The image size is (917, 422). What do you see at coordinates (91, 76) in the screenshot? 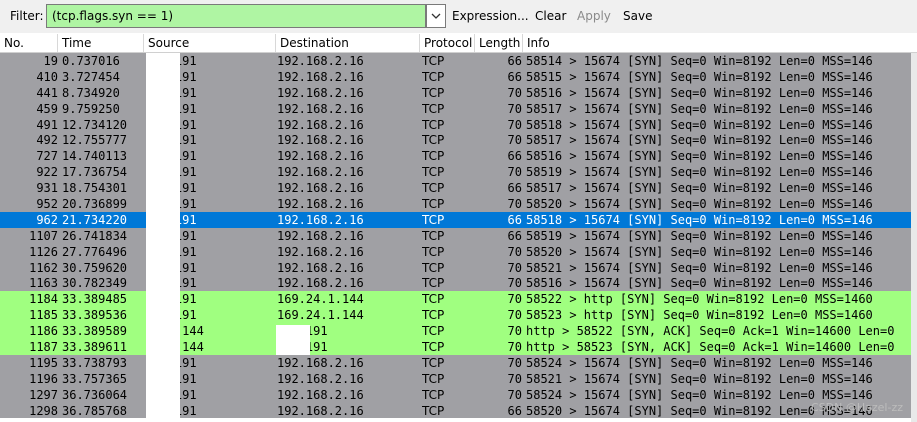
I see `packet-cell-time: 3.727454` at bounding box center [91, 76].